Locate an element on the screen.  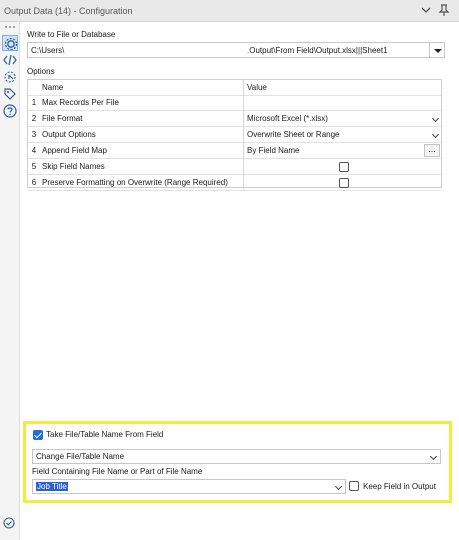
field-name-select: Job Title is located at coordinates (189, 486).